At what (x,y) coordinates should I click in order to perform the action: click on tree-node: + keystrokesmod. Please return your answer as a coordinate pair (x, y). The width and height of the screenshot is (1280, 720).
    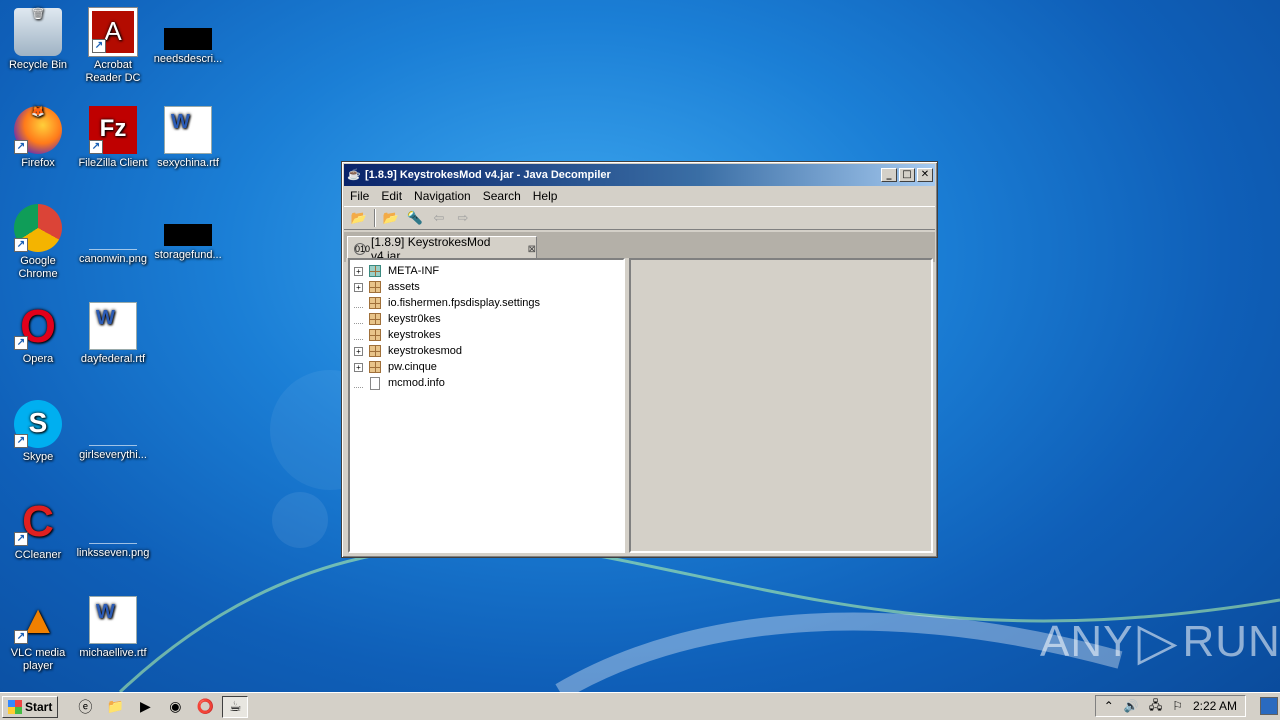
    Looking at the image, I should click on (488, 351).